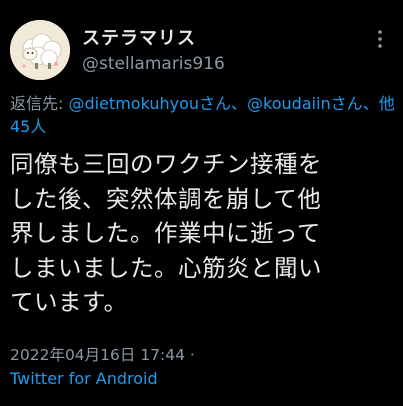  Describe the element at coordinates (84, 378) in the screenshot. I see `tweet-source-link: Twitter for Android` at that location.